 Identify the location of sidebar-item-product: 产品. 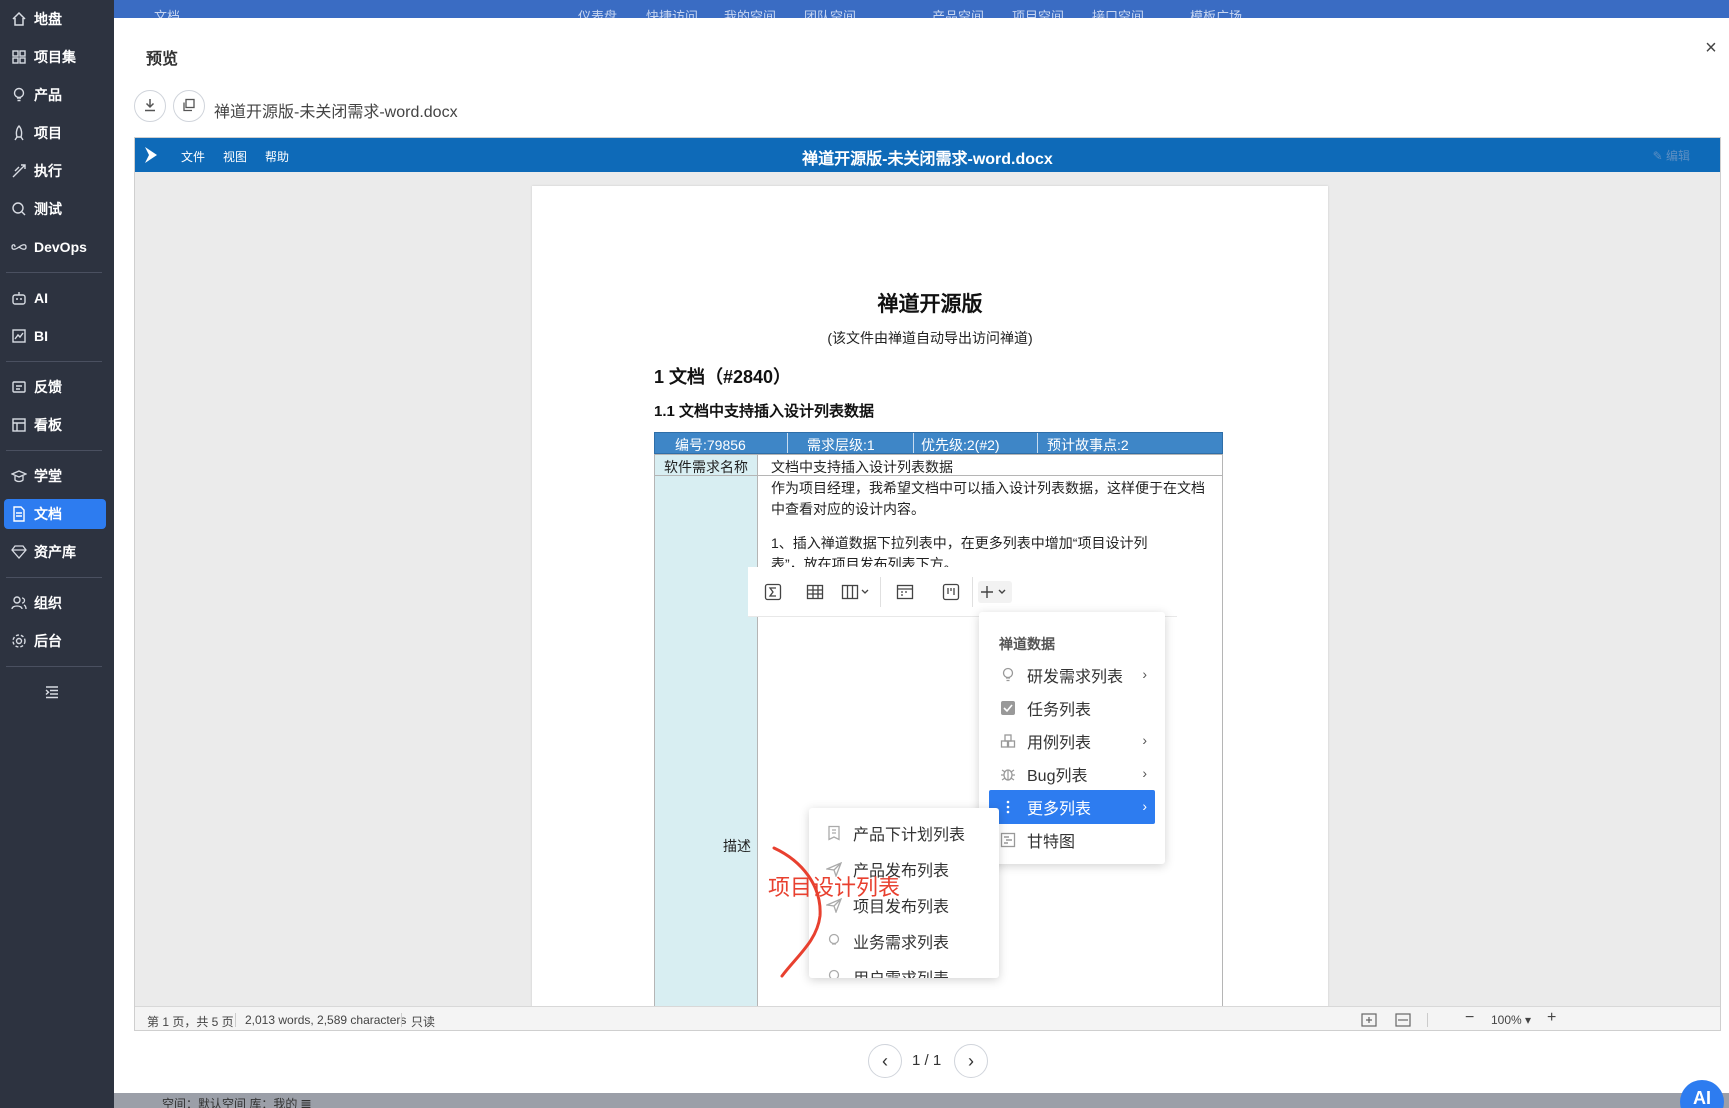
(55, 95).